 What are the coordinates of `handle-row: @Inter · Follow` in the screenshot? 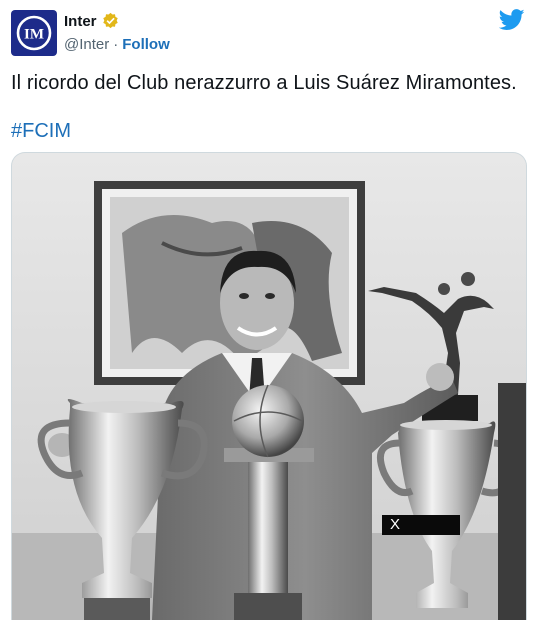 It's located at (117, 44).